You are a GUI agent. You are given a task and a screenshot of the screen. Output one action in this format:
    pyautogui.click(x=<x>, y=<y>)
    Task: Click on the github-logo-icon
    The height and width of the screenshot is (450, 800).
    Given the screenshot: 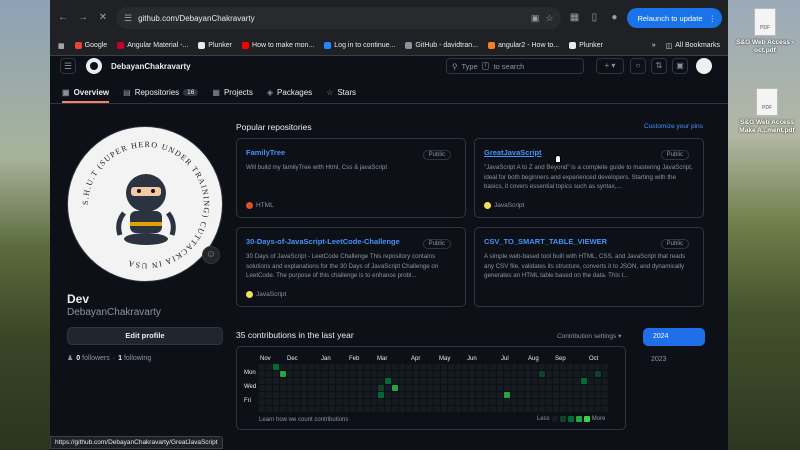 What is the action you would take?
    pyautogui.click(x=94, y=66)
    